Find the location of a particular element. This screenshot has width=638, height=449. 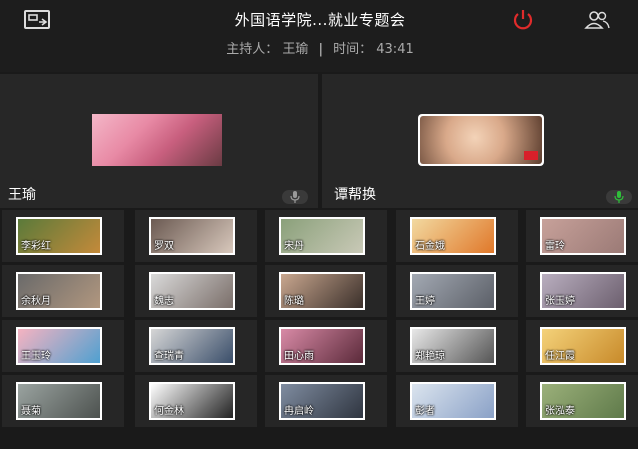

participant-thumbnail: 任江霞 is located at coordinates (583, 346).